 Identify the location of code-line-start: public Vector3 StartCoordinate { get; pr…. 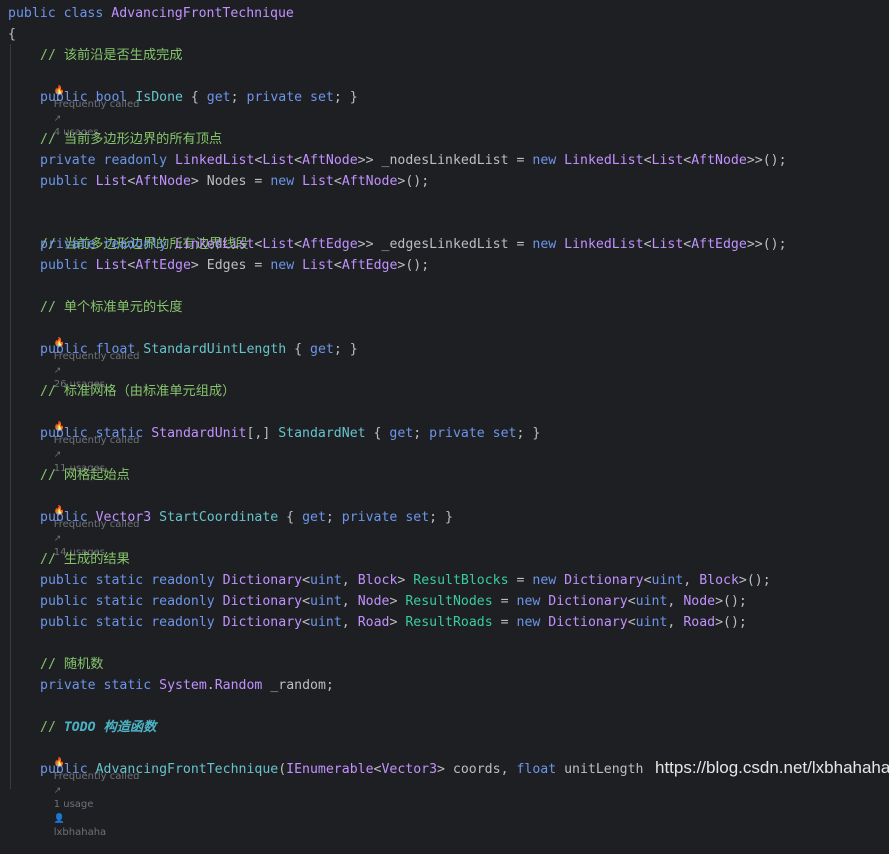
(246, 517).